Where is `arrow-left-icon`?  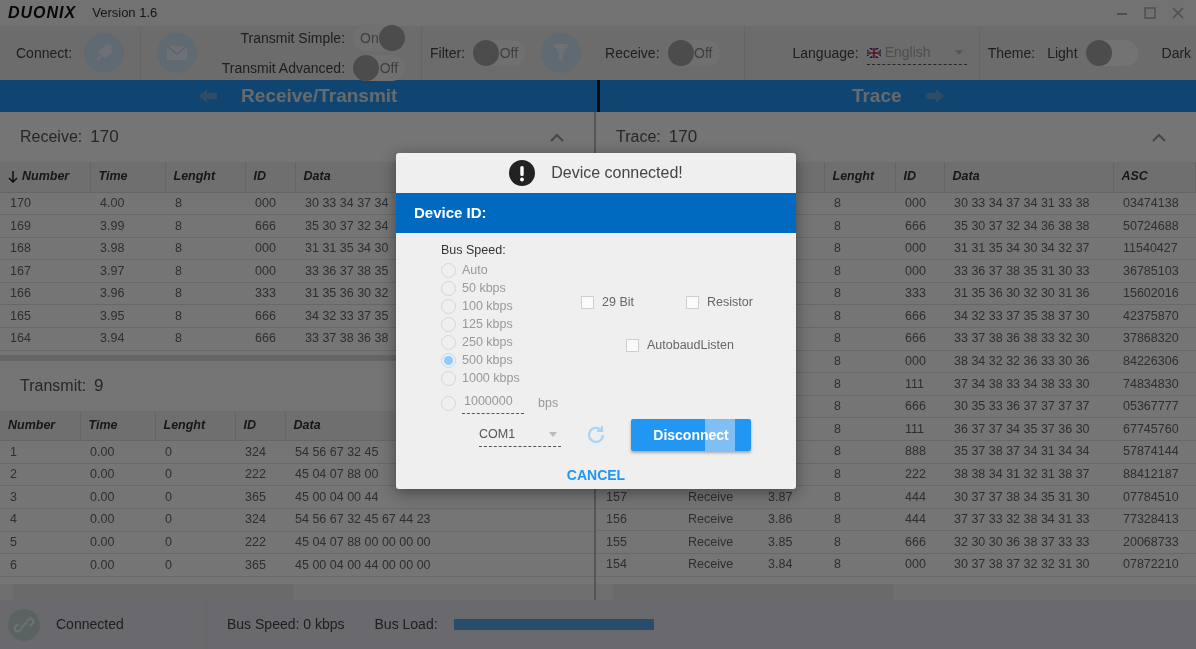
arrow-left-icon is located at coordinates (208, 96).